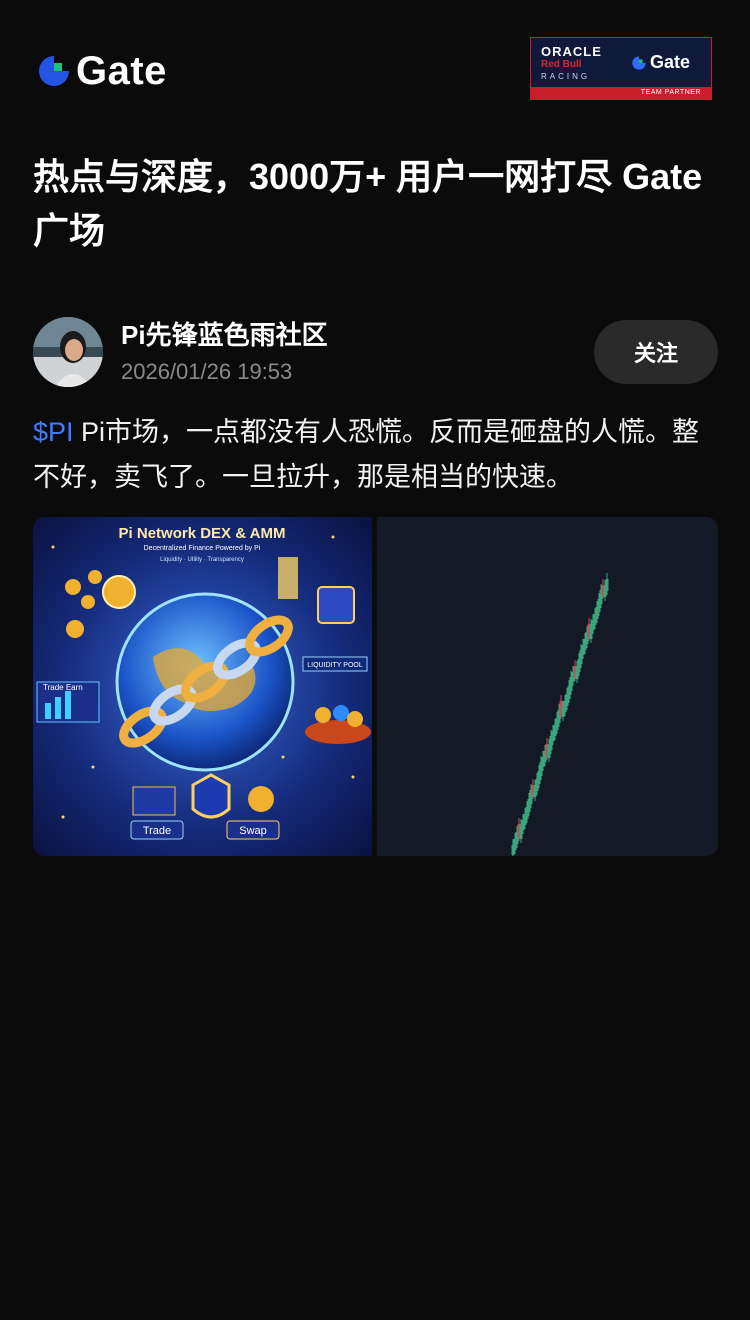 This screenshot has width=750, height=1320. Describe the element at coordinates (202, 533) in the screenshot. I see `poster-title: Pi Network DEX & AMM` at that location.